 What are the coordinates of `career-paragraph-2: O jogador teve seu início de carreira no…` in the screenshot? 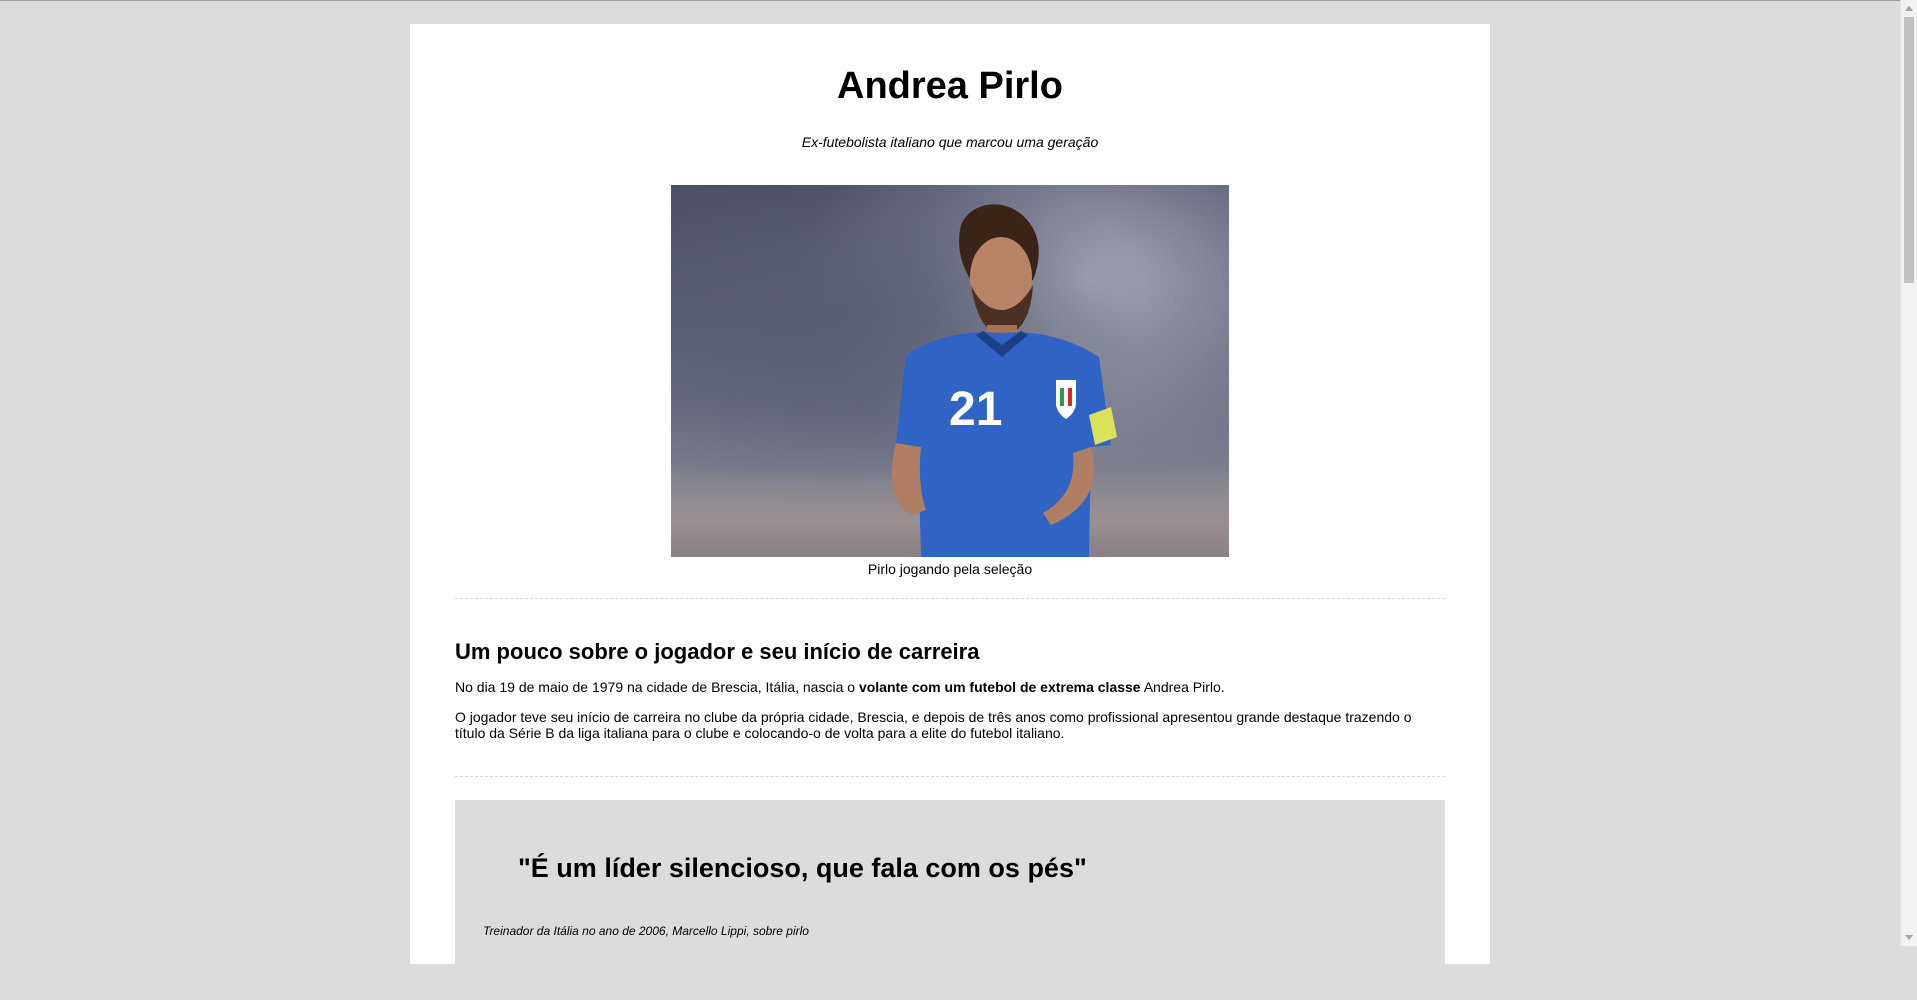 It's located at (933, 725).